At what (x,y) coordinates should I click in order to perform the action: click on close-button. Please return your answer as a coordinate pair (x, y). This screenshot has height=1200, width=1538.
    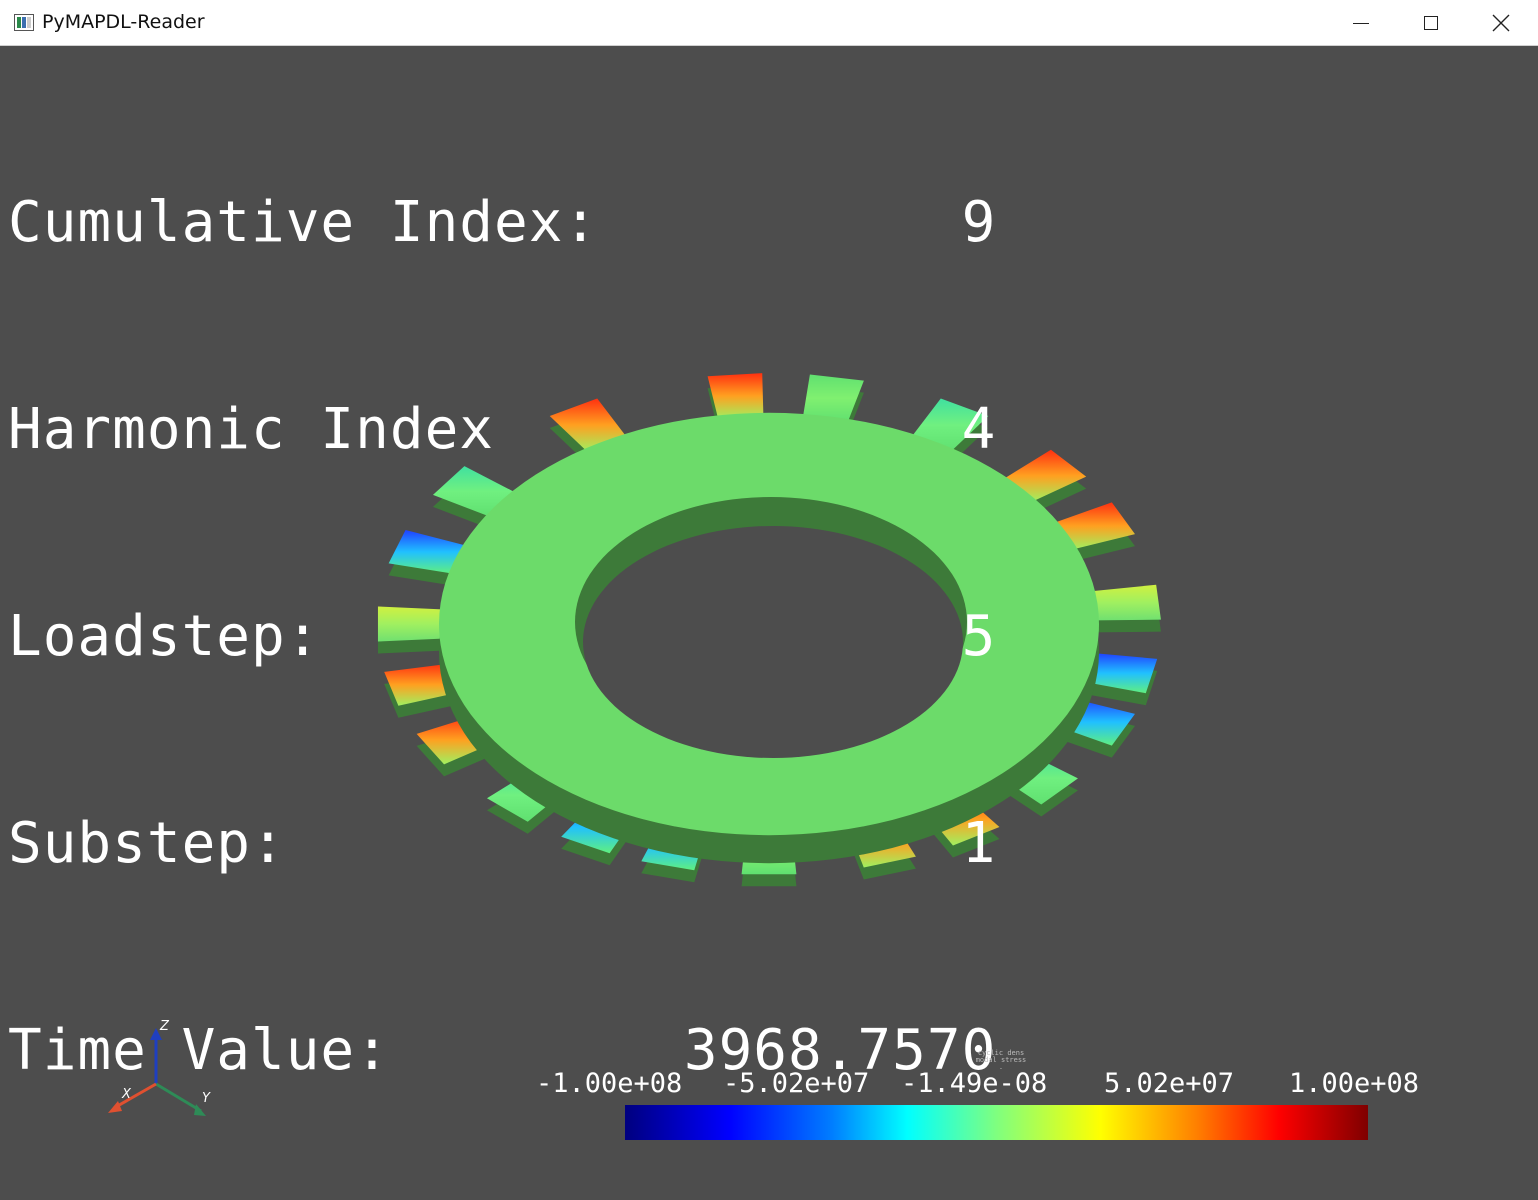
    Looking at the image, I should click on (1501, 23).